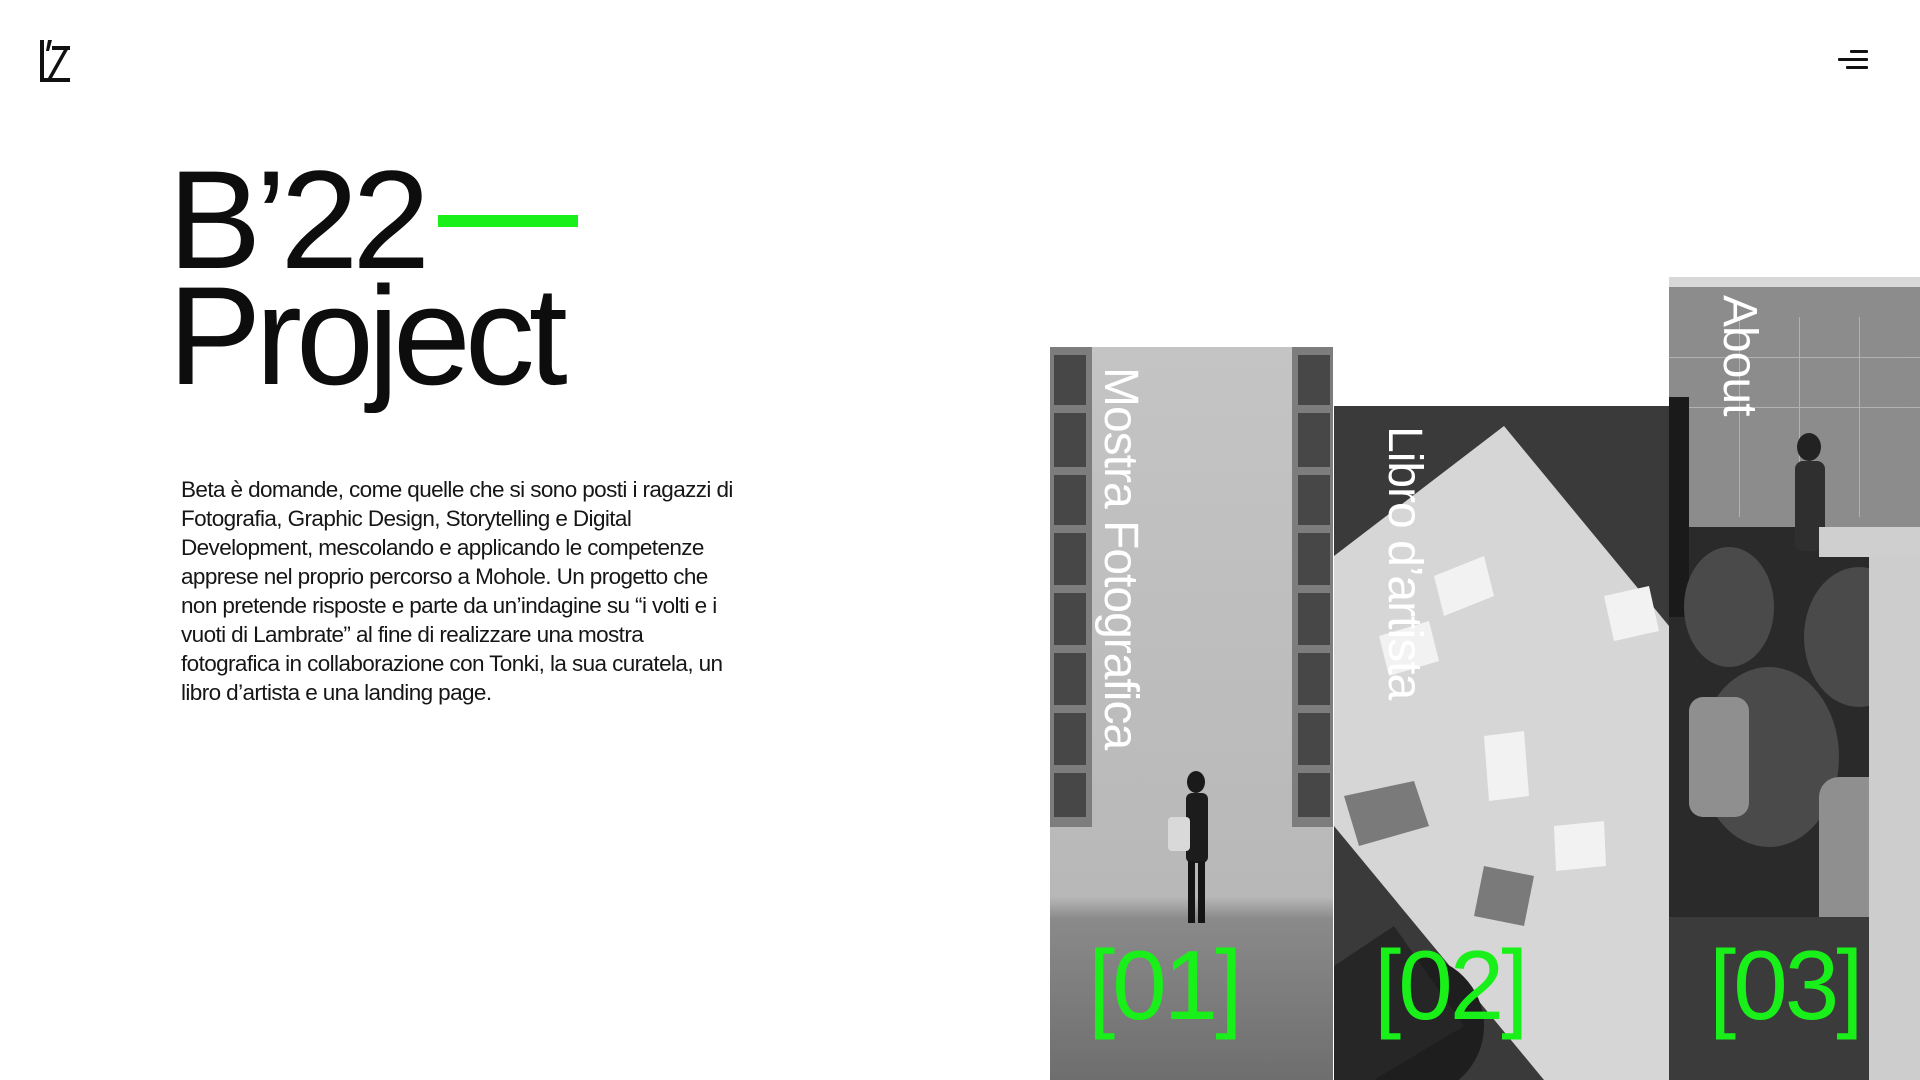  I want to click on card-about: About [03], so click(1794, 678).